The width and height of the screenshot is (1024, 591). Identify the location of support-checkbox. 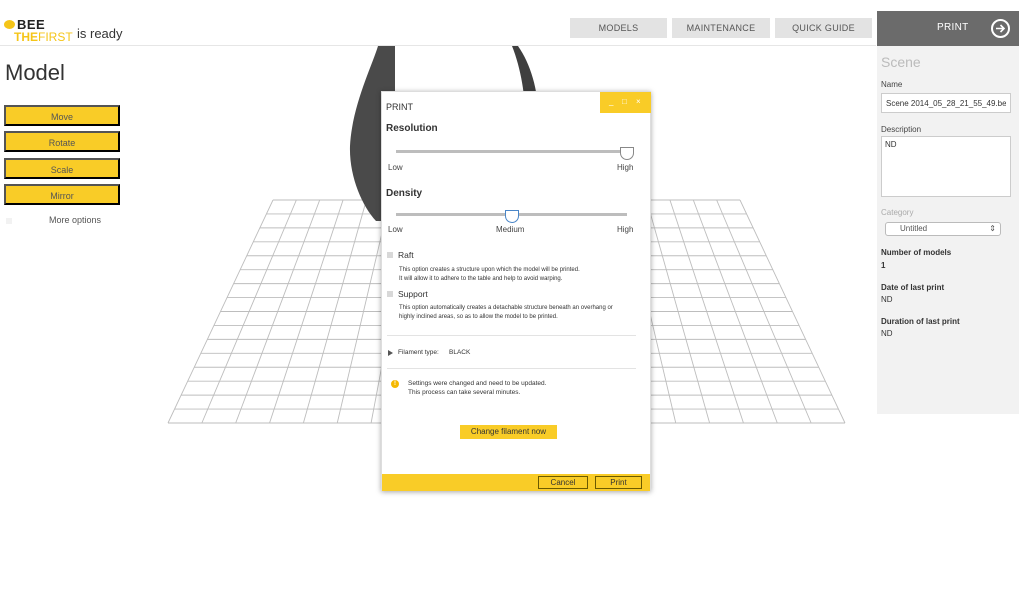
(390, 294).